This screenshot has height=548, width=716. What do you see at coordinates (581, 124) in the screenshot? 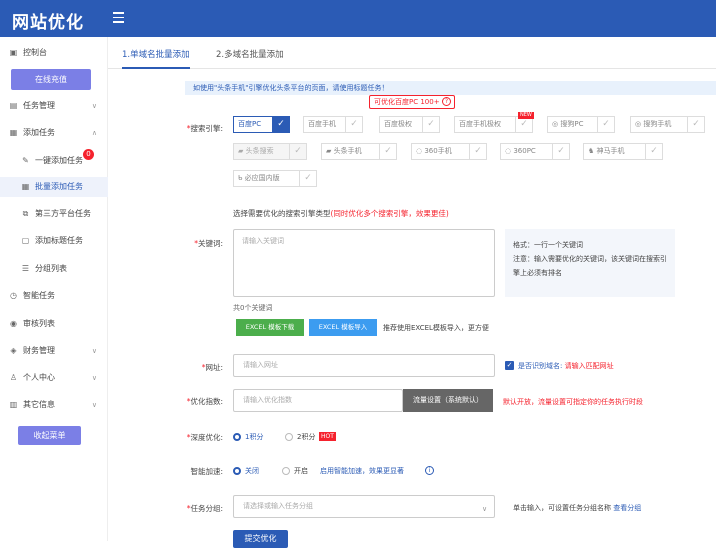
I see `engine-sogou-pc: ◎ 搜狗PC ✓` at bounding box center [581, 124].